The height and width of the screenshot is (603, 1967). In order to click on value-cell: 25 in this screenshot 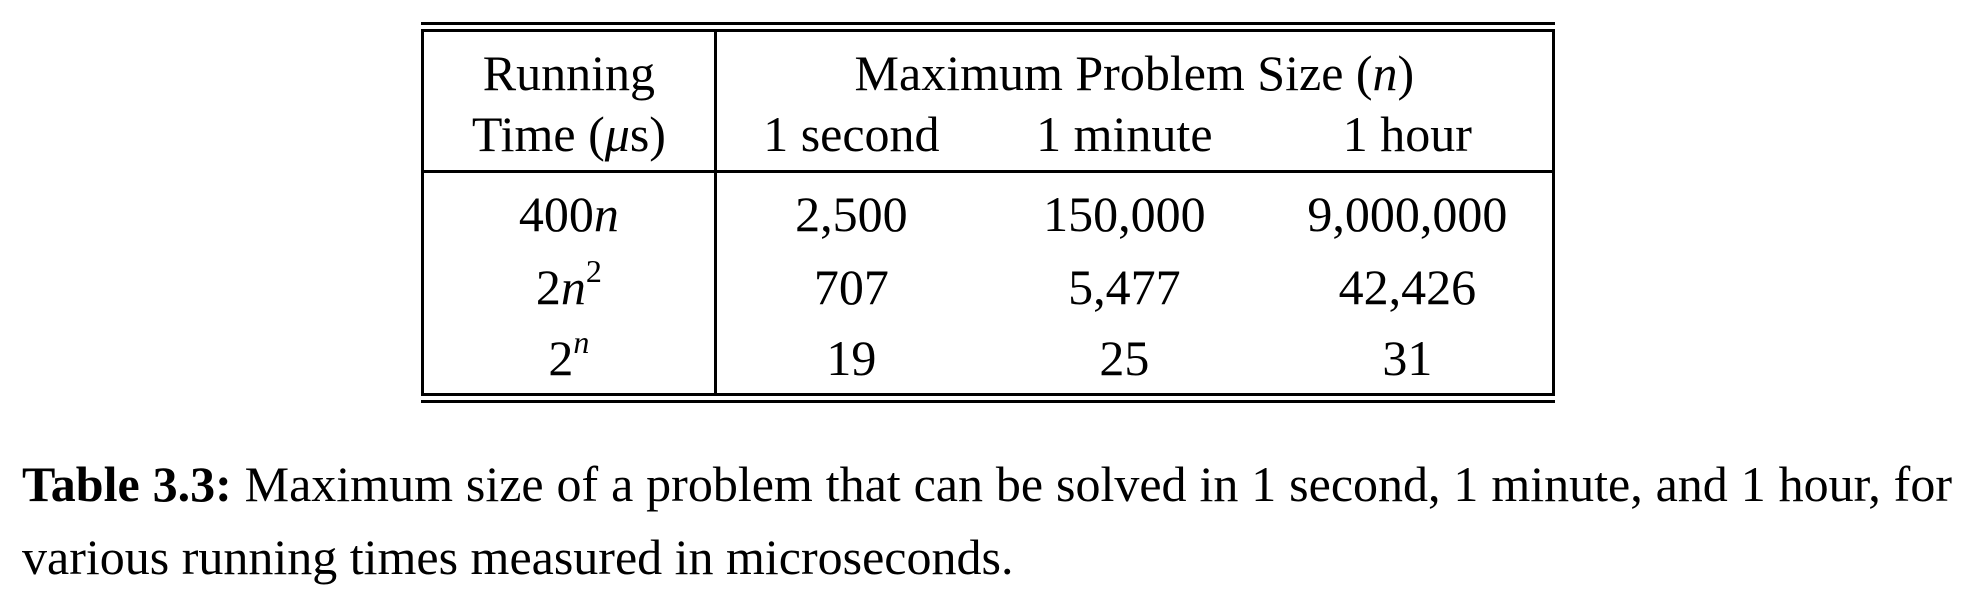, I will do `click(1124, 358)`.